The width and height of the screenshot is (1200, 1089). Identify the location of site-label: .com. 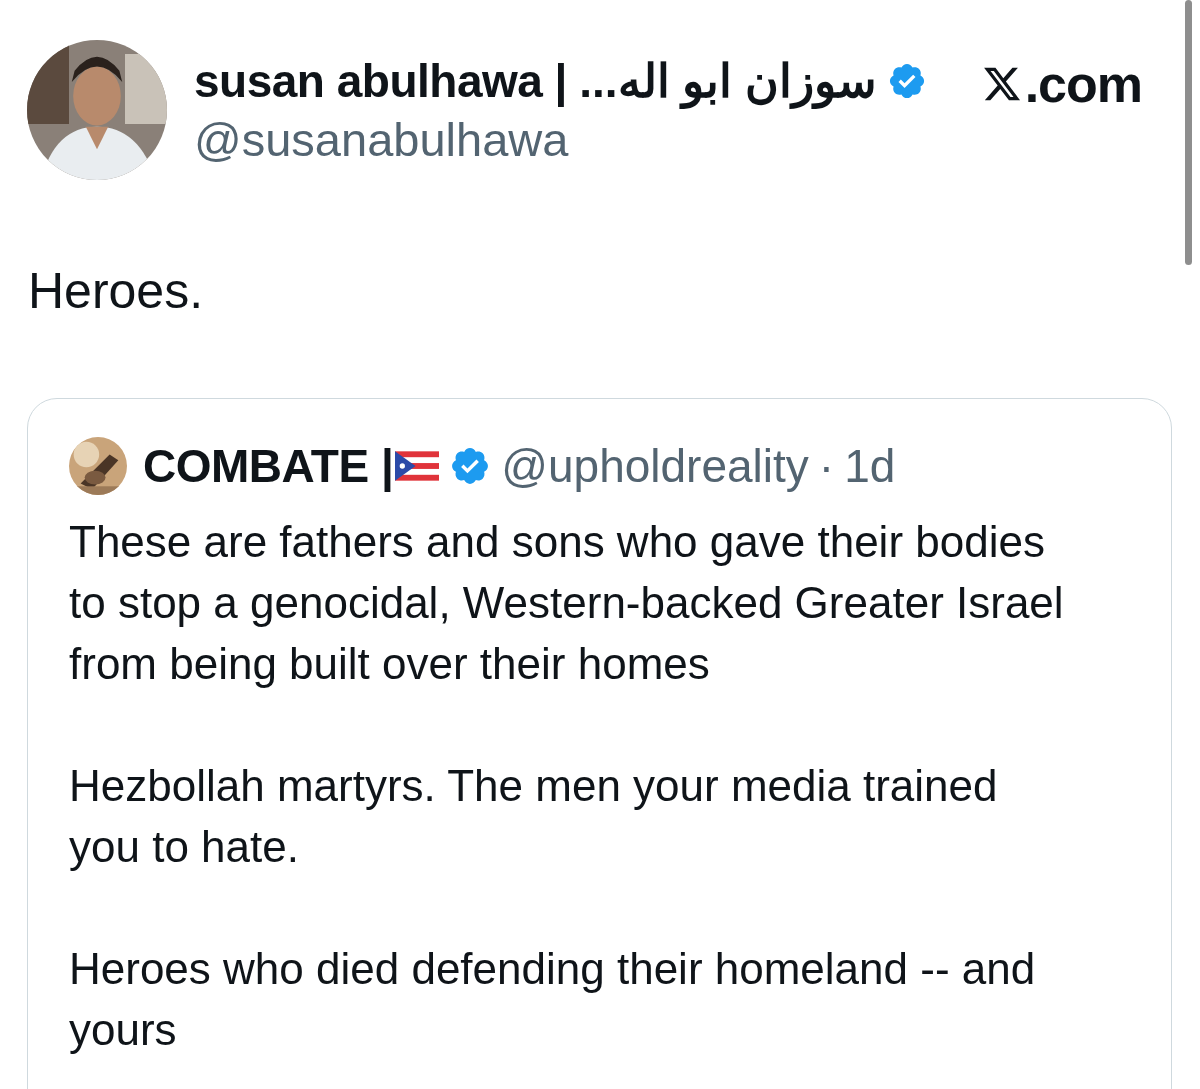
(1083, 84).